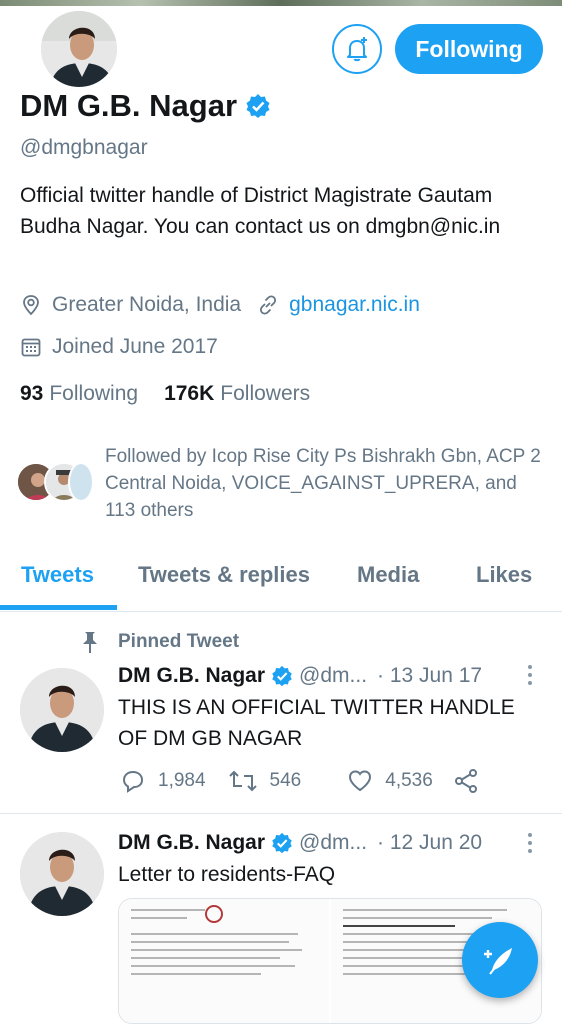 The height and width of the screenshot is (1024, 562). What do you see at coordinates (429, 843) in the screenshot?
I see `tweet-date: · 12 Jun 20` at bounding box center [429, 843].